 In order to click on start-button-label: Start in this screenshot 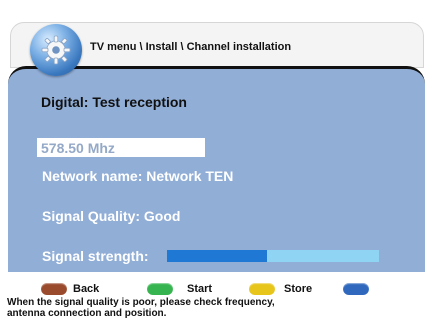, I will do `click(200, 289)`.